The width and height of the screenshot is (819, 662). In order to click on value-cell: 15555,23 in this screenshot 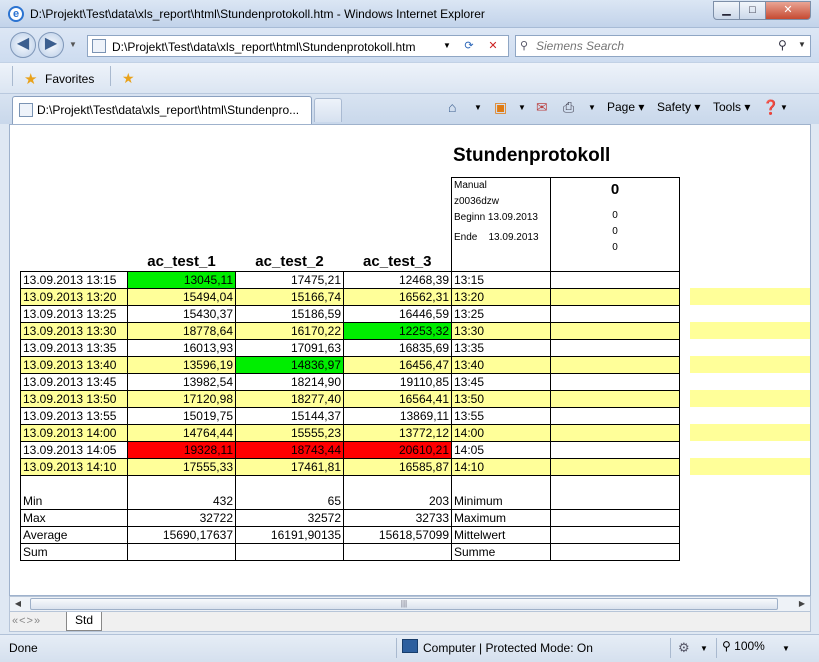, I will do `click(289, 433)`.